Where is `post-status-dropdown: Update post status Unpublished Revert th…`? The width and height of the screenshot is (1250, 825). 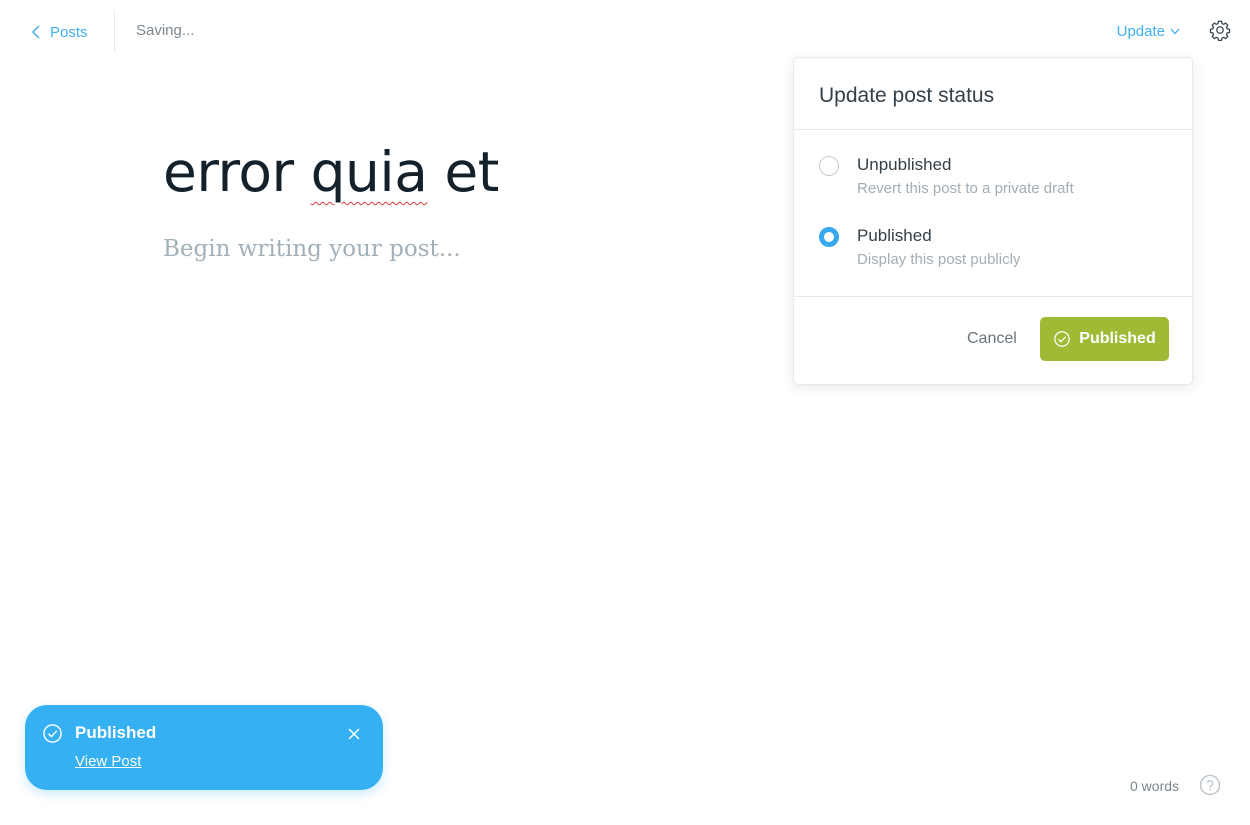 post-status-dropdown: Update post status Unpublished Revert th… is located at coordinates (993, 221).